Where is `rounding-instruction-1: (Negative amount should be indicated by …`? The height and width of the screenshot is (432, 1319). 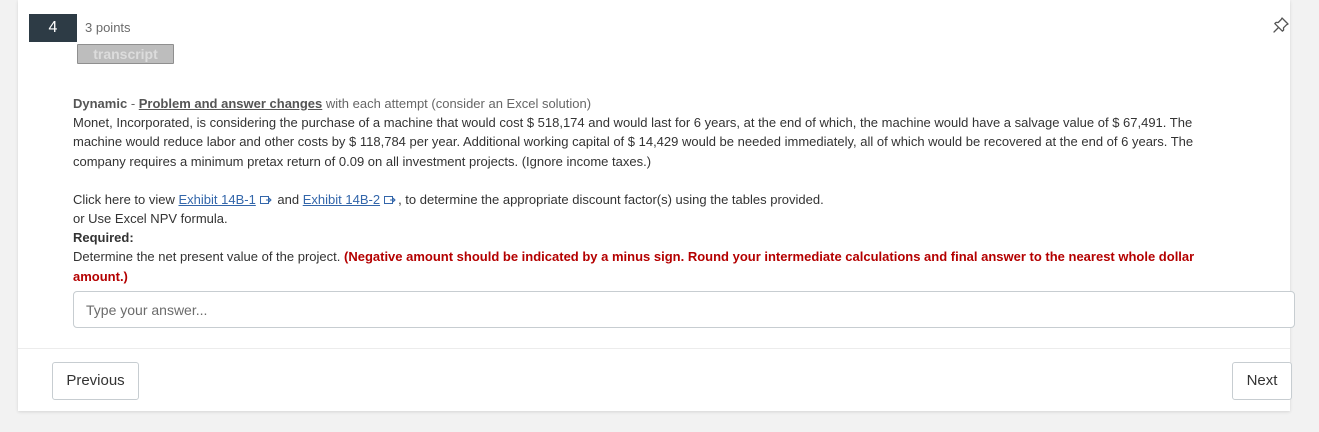
rounding-instruction-1: (Negative amount should be indicated by … is located at coordinates (769, 257).